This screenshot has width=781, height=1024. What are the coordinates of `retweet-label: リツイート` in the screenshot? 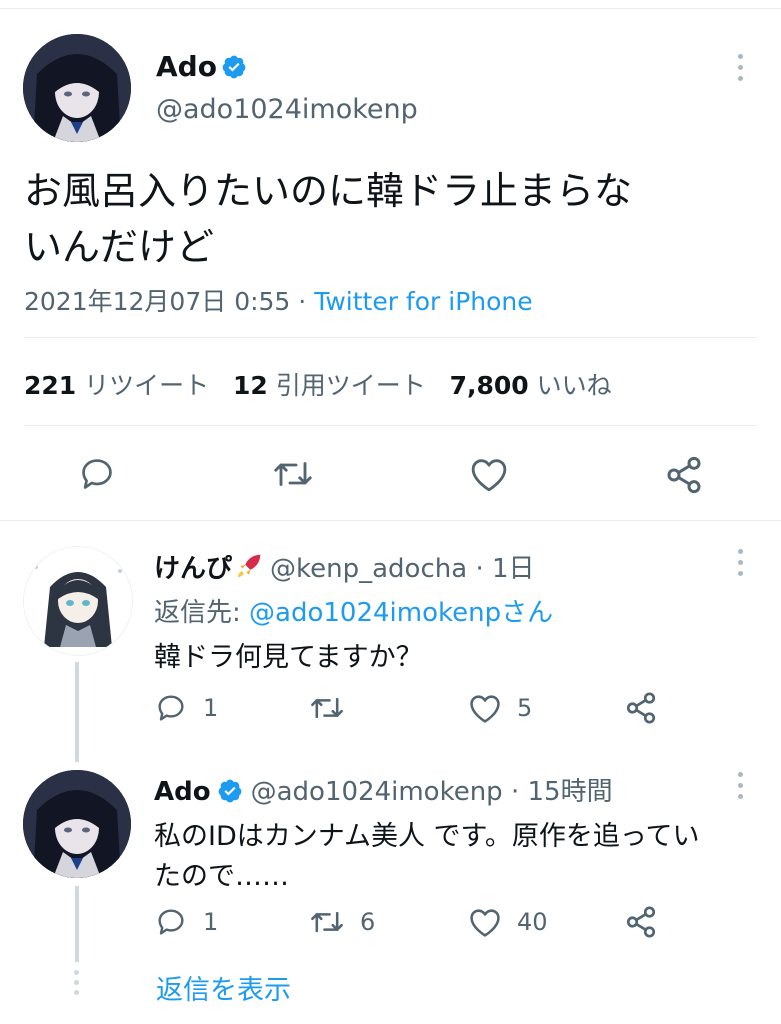 It's located at (147, 385).